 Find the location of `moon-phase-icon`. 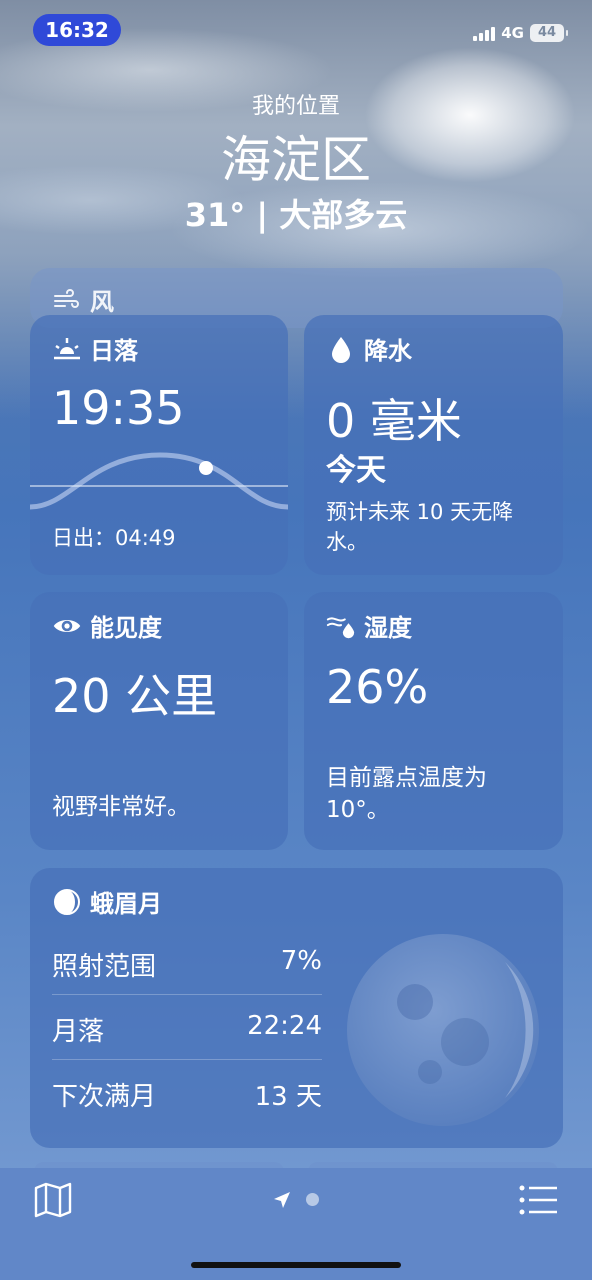

moon-phase-icon is located at coordinates (67, 902).